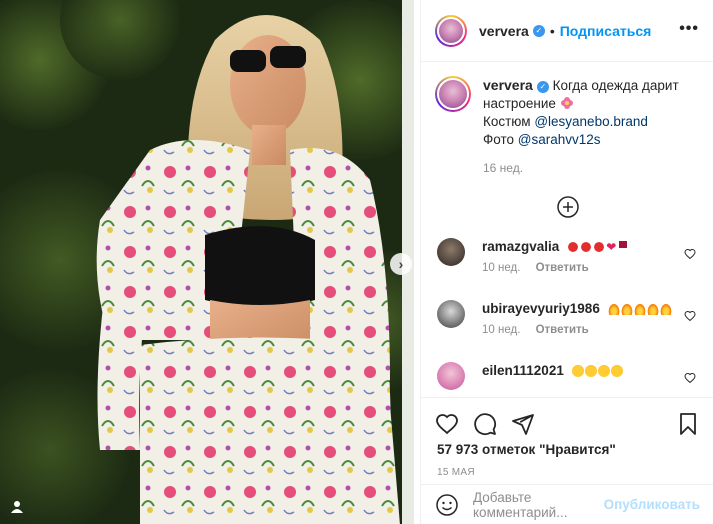 The image size is (713, 524). I want to click on wine-emoji-icon, so click(623, 247).